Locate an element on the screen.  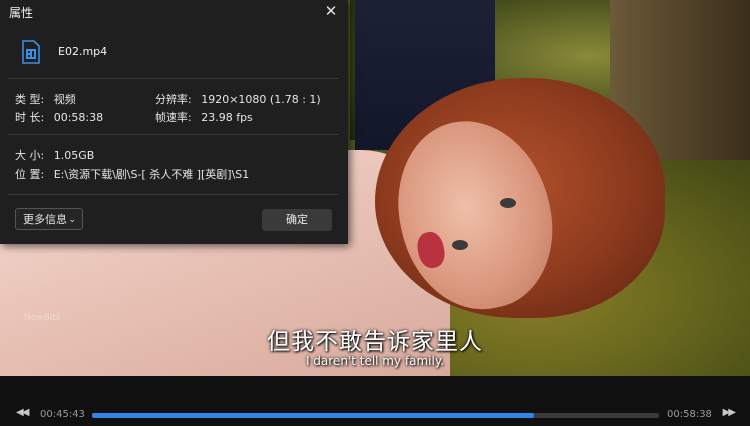
progress-track is located at coordinates (375, 415).